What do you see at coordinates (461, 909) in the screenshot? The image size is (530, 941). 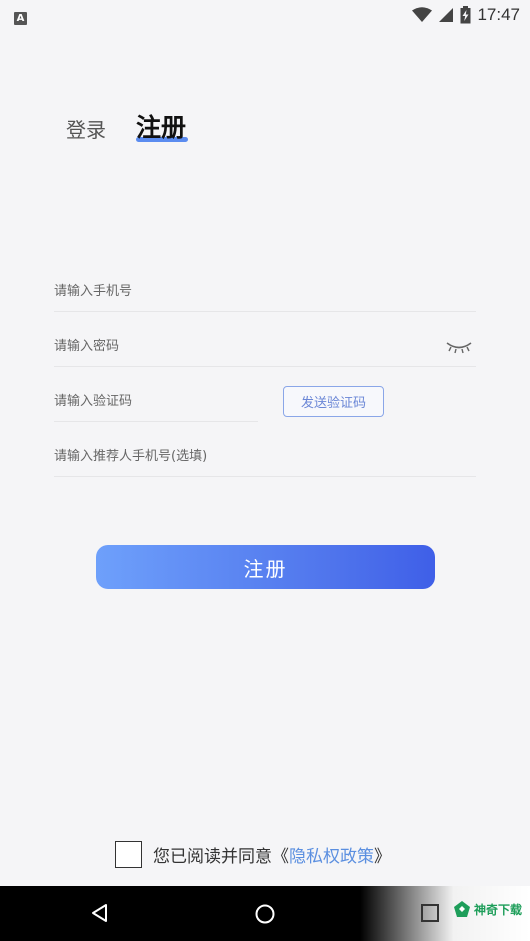 I see `watermark-logo-icon` at bounding box center [461, 909].